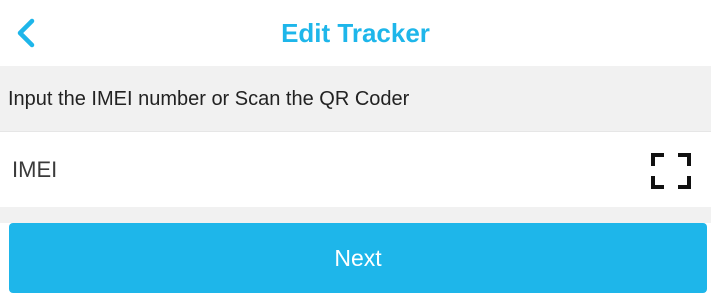 This screenshot has height=293, width=711. I want to click on scan-frame-icon, so click(671, 171).